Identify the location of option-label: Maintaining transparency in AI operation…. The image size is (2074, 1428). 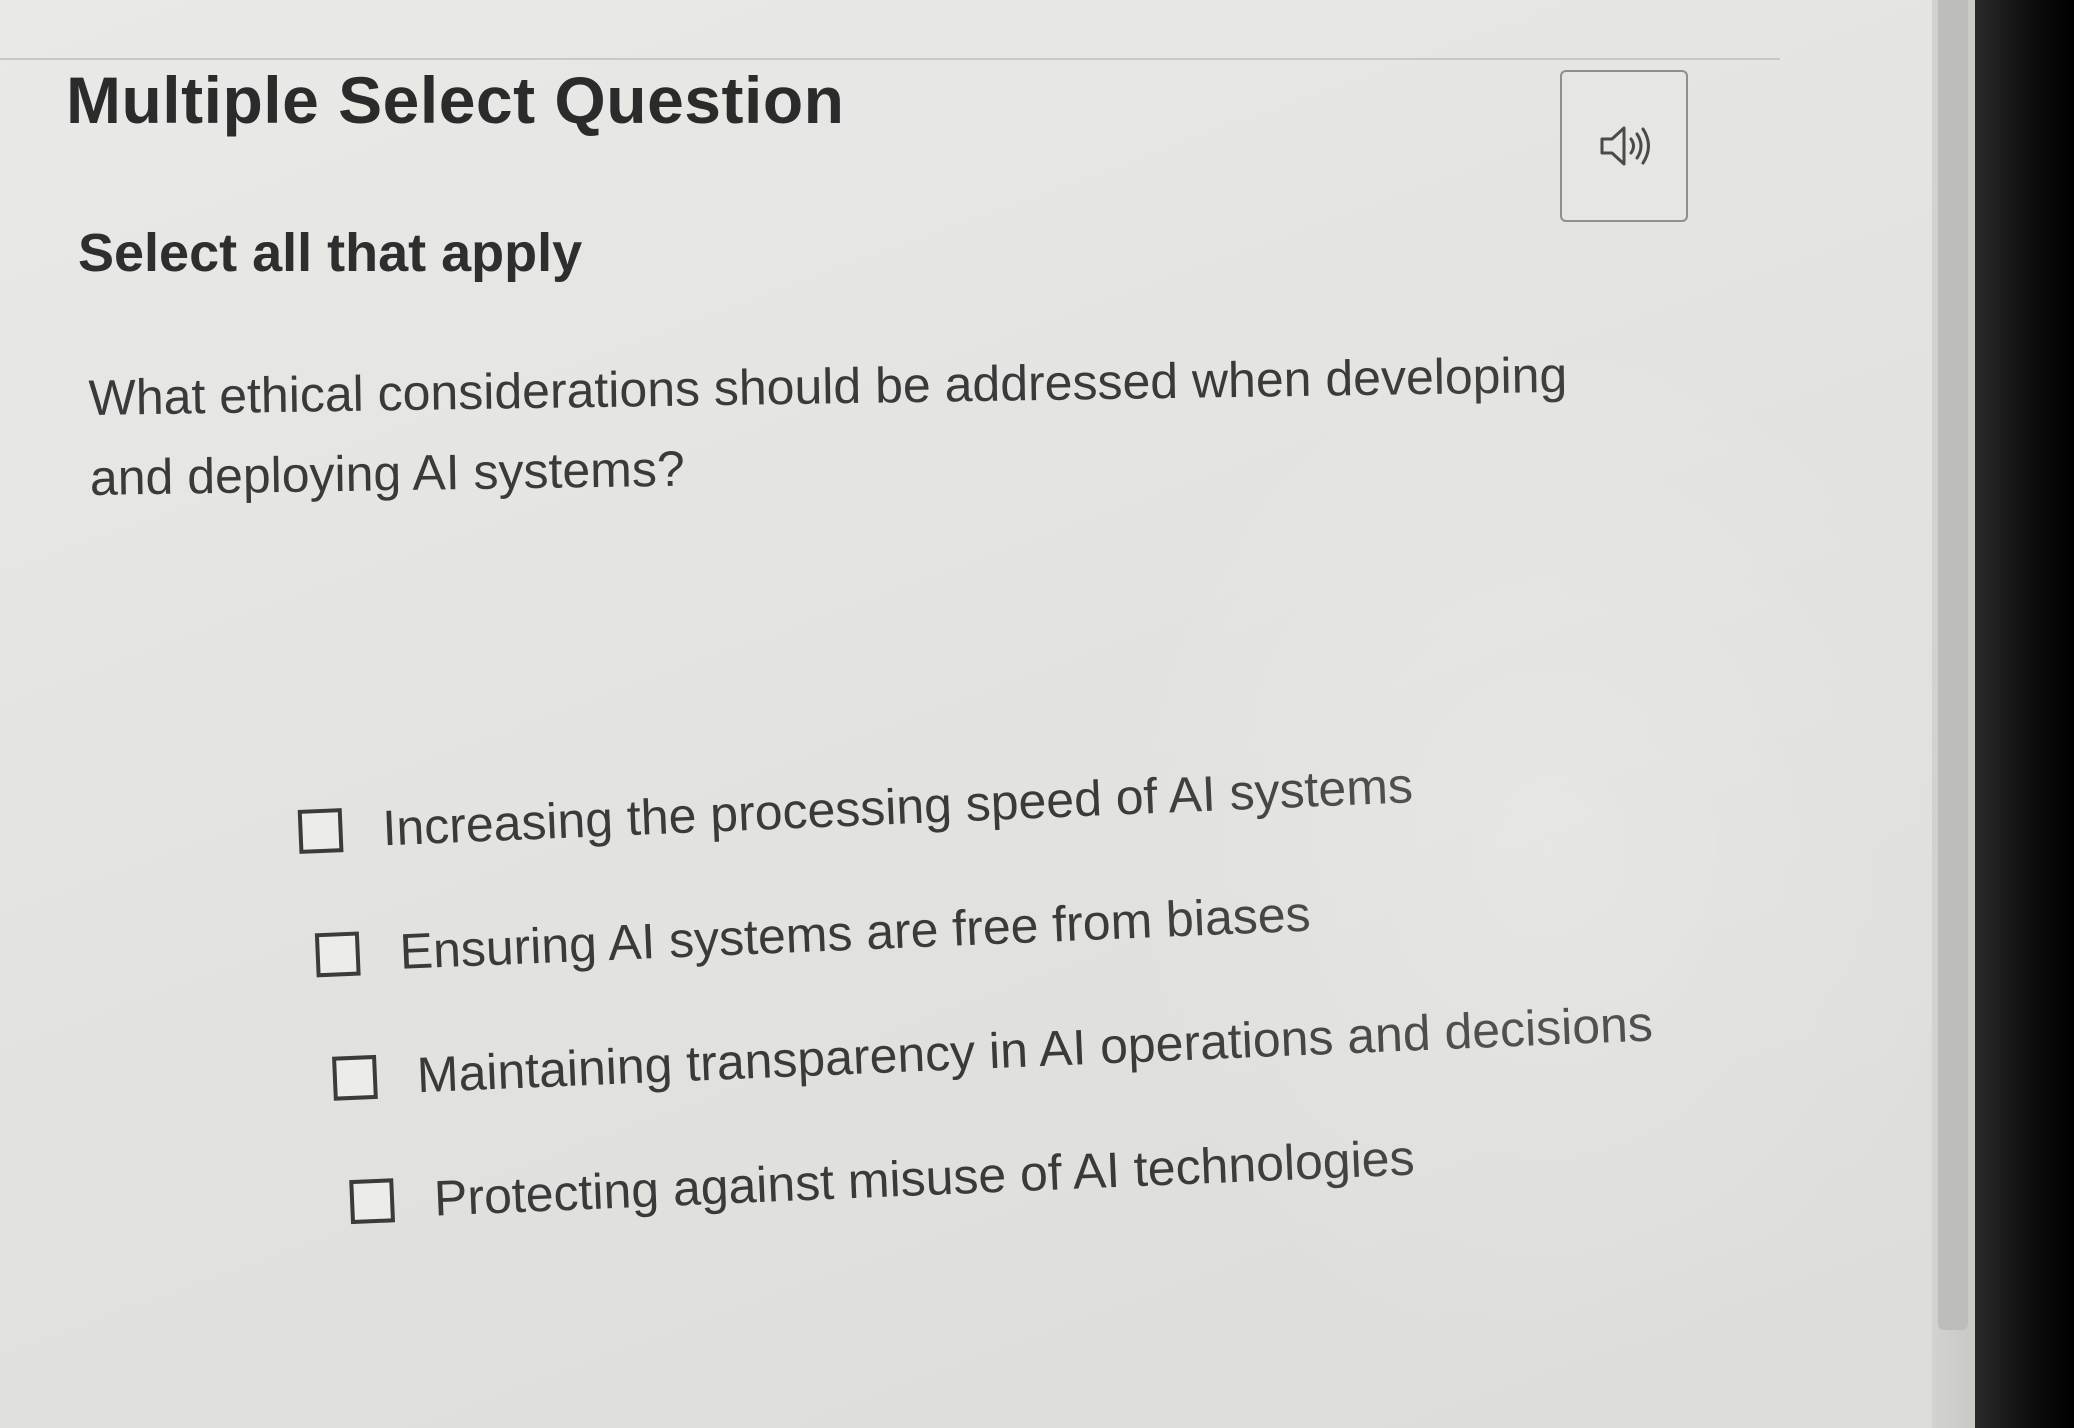
(1034, 1049).